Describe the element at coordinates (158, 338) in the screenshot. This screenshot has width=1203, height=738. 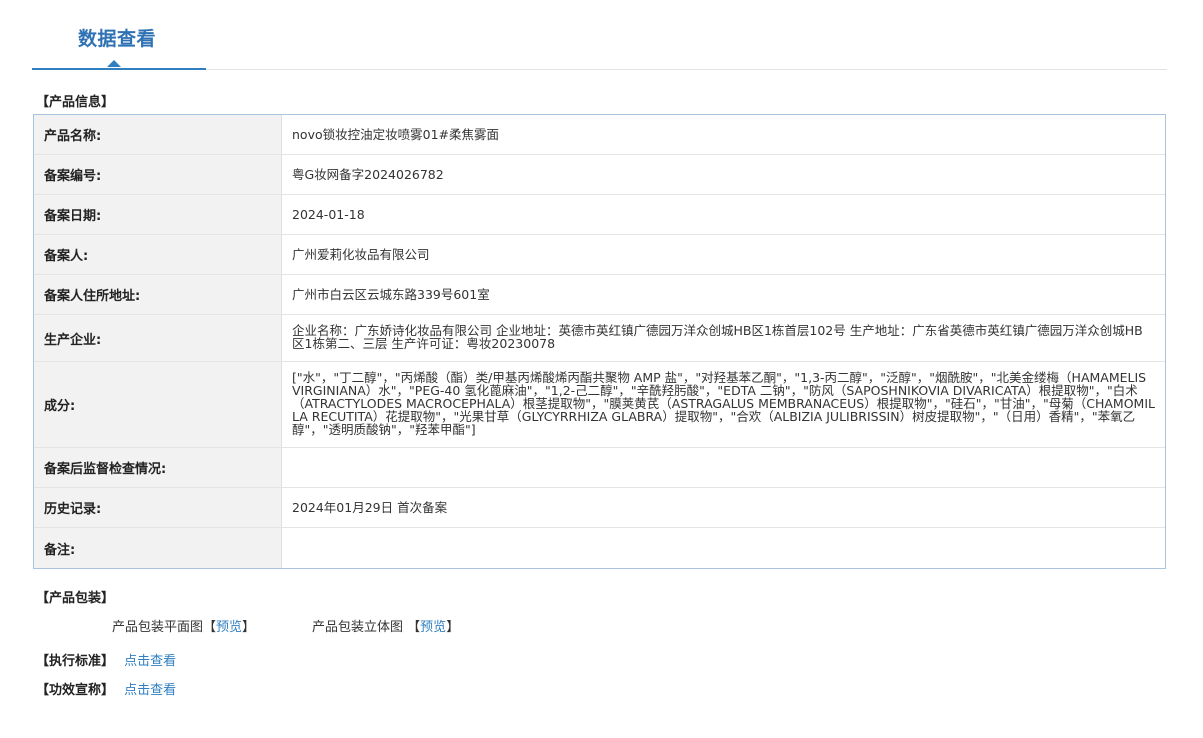
I see `row-label: 生产企业:` at that location.